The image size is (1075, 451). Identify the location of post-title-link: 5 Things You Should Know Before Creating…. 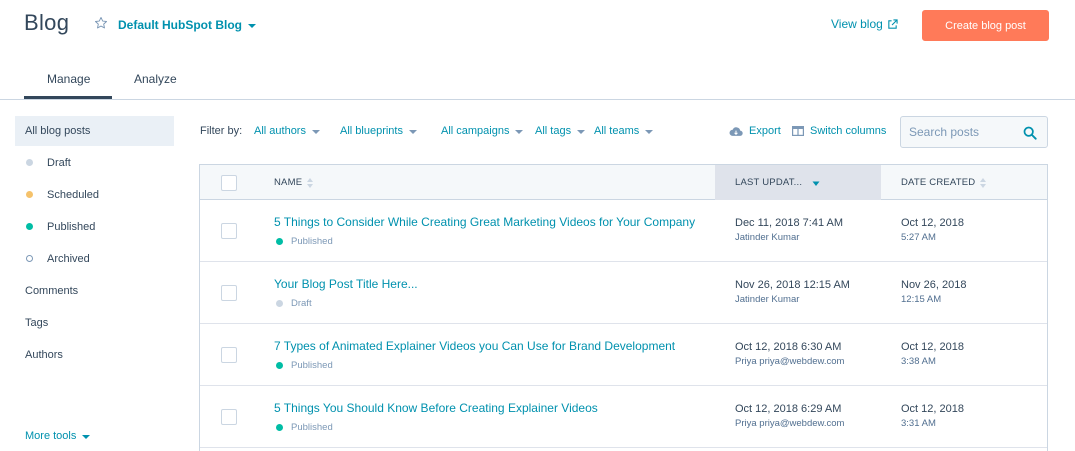
(436, 408).